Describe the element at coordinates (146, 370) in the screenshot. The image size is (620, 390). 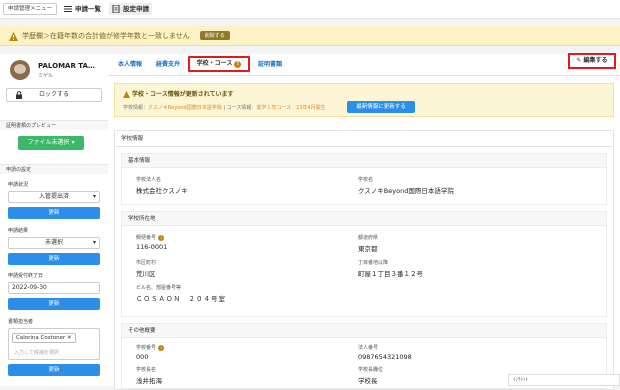
I see `head-label: 学校長名` at that location.